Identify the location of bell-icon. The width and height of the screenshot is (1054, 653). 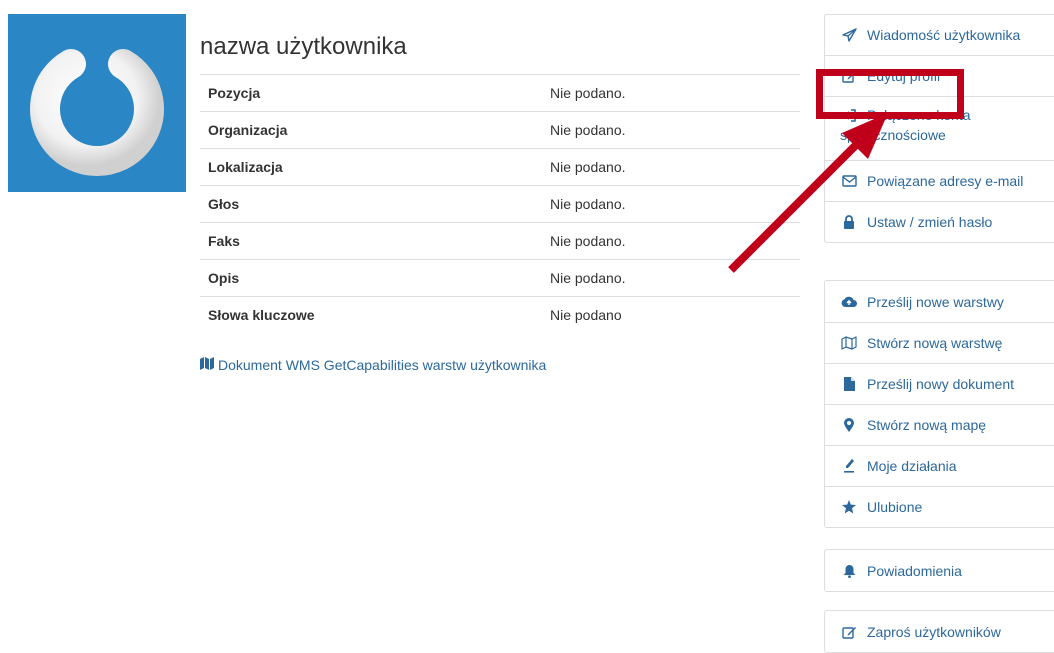
(849, 571).